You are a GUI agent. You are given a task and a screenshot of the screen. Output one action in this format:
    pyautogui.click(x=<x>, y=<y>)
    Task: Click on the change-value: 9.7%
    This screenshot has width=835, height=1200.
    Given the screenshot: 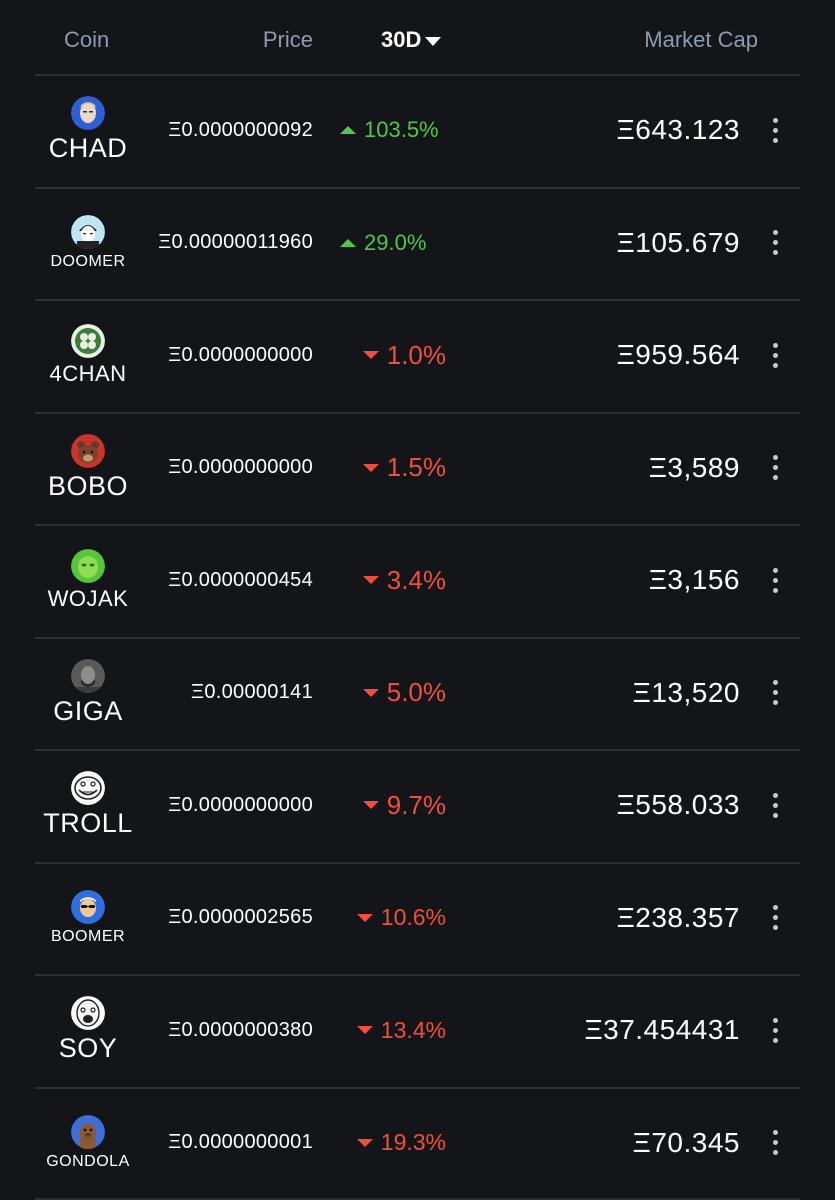 What is the action you would take?
    pyautogui.click(x=416, y=804)
    